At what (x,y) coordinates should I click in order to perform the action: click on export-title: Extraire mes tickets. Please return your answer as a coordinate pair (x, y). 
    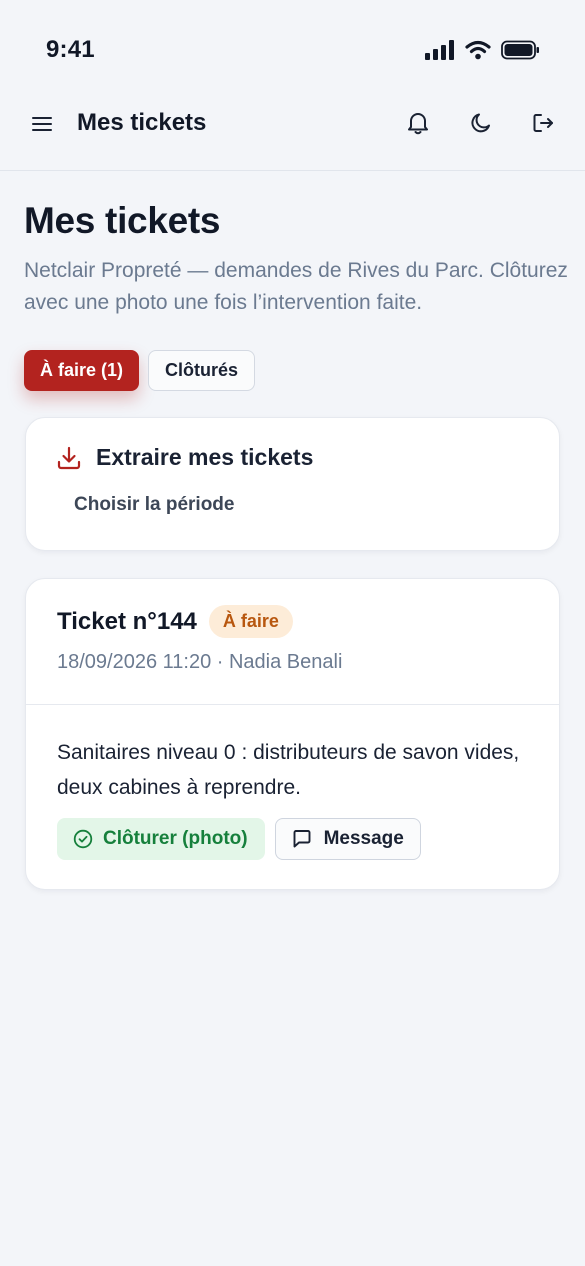
    Looking at the image, I should click on (205, 457).